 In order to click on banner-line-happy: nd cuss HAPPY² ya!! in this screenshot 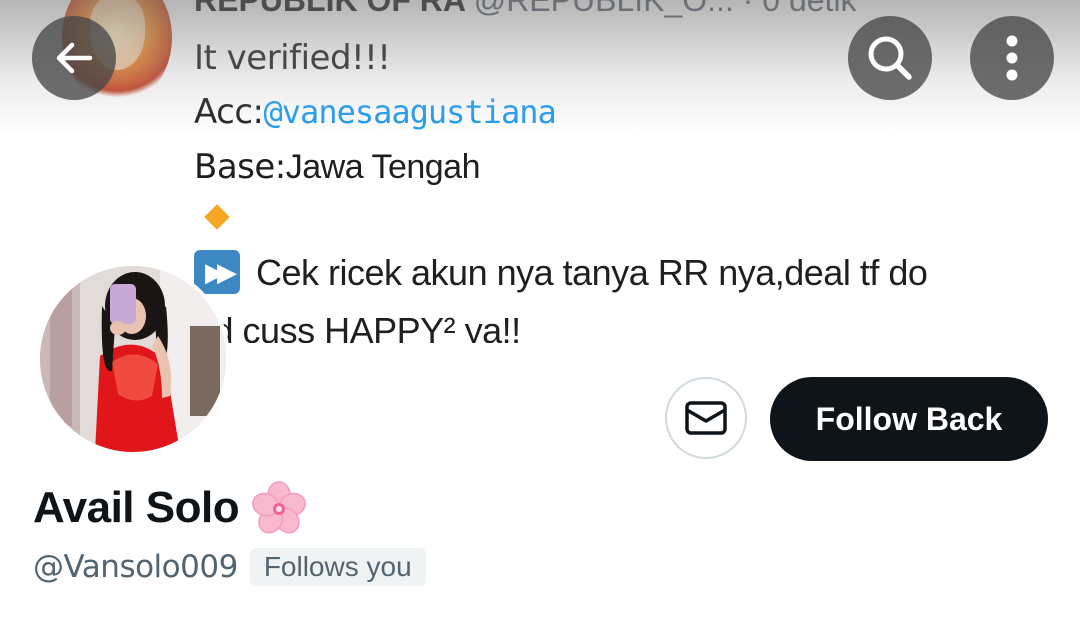, I will do `click(357, 326)`.